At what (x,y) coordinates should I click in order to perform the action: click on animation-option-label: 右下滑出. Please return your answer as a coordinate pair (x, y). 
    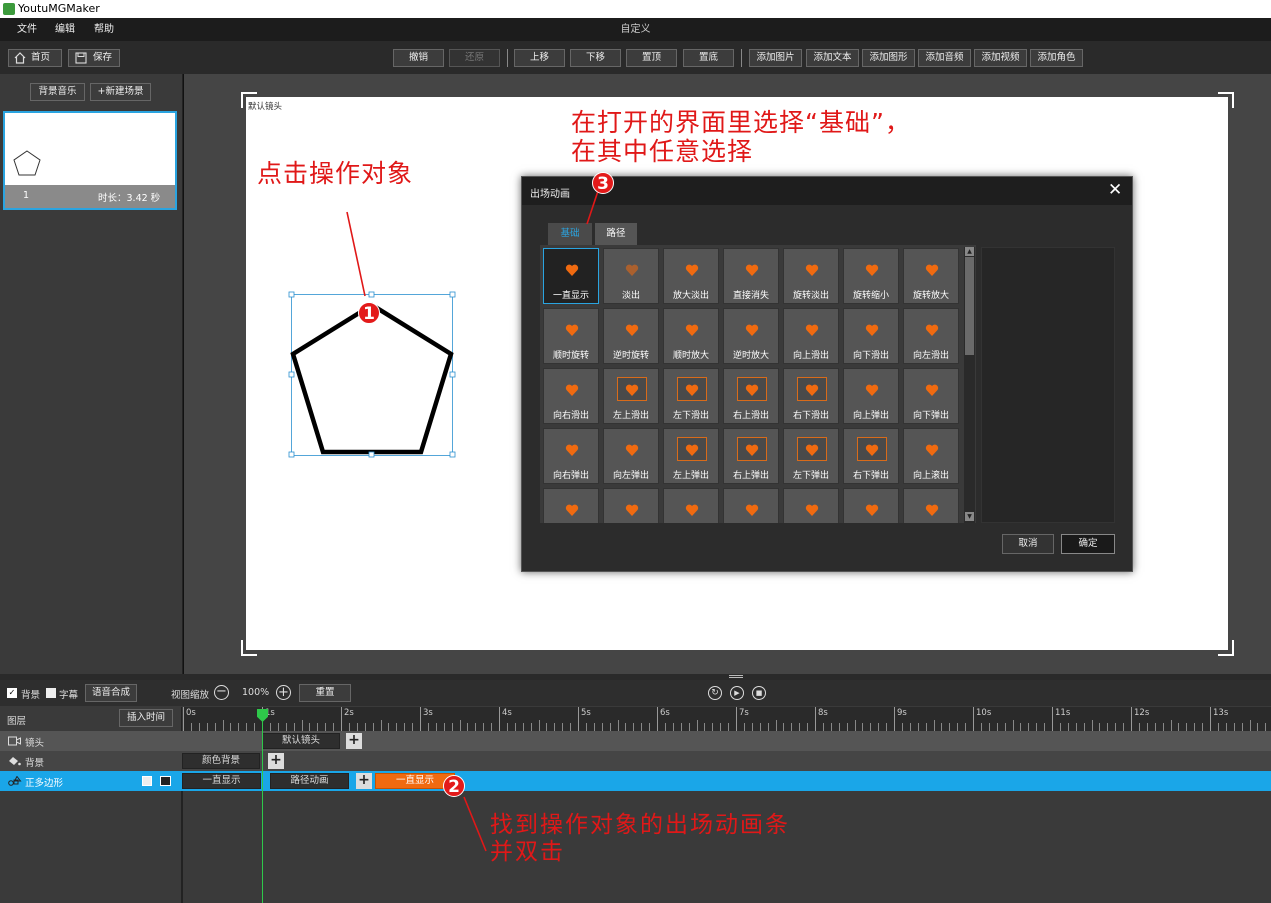
    Looking at the image, I should click on (810, 416).